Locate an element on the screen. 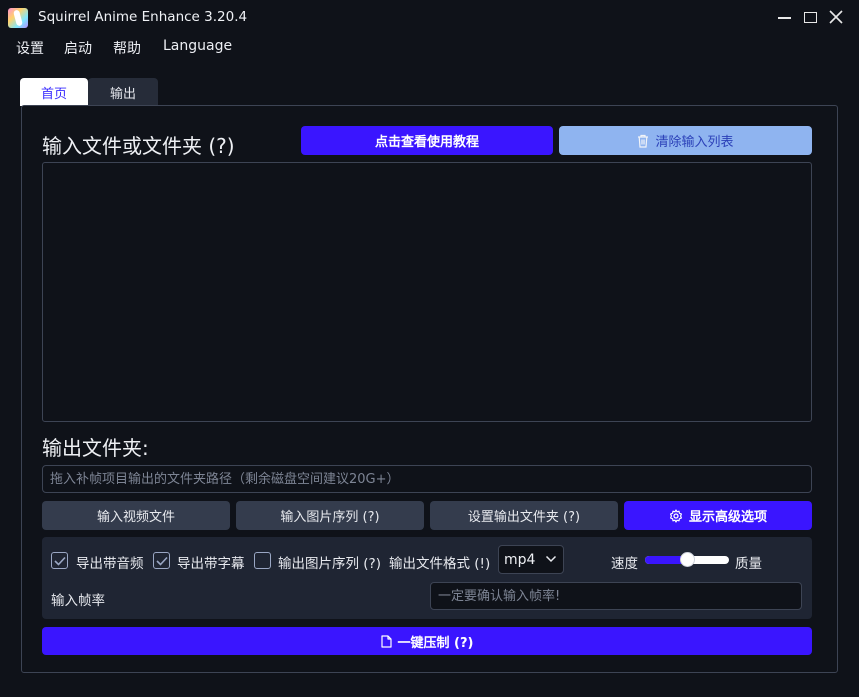  show-advanced-options-button: 显示高级选项 is located at coordinates (718, 515).